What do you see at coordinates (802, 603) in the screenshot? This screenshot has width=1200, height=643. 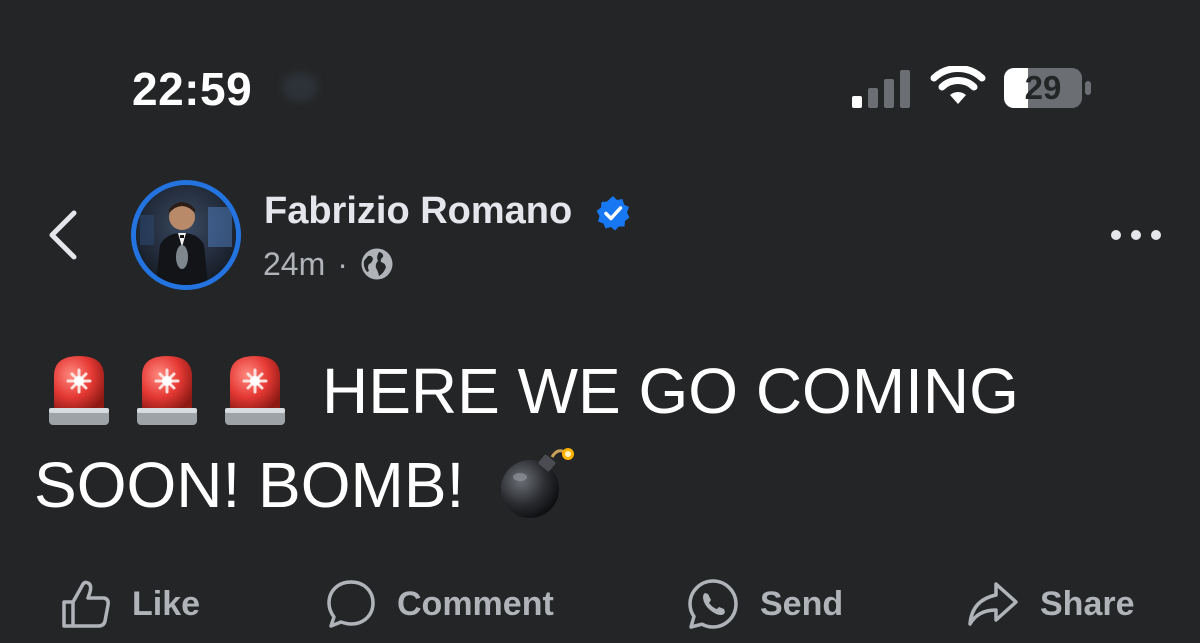 I see `send-label: Send` at bounding box center [802, 603].